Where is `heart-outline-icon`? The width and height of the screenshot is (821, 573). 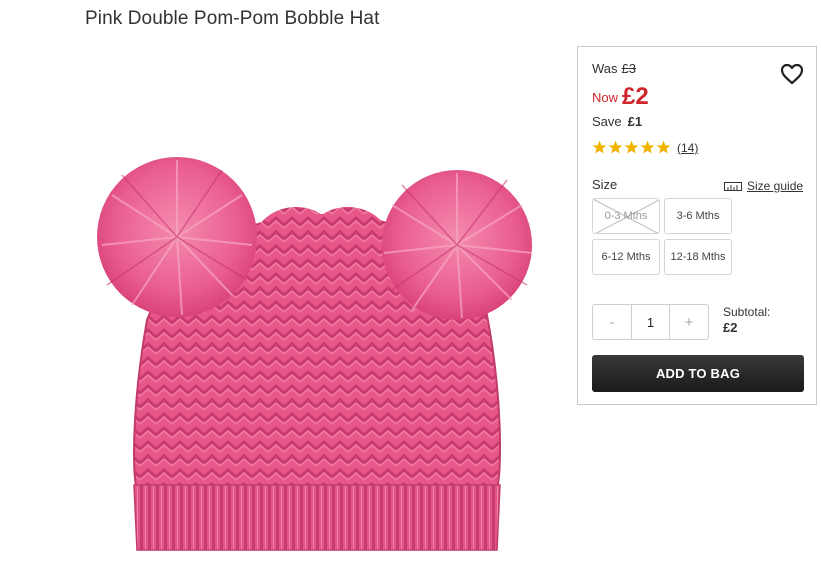 heart-outline-icon is located at coordinates (792, 74).